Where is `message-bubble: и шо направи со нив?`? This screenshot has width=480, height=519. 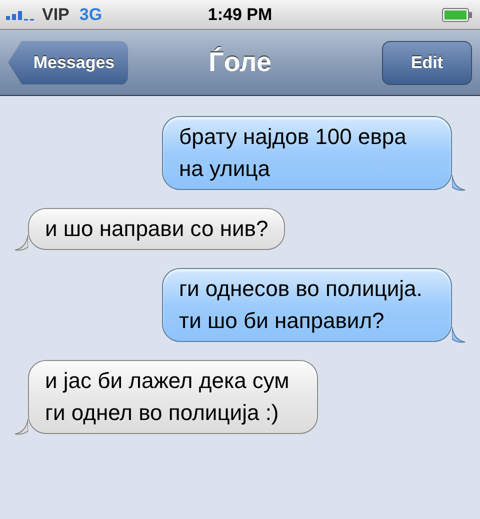
message-bubble: и шо направи со нив? is located at coordinates (157, 229).